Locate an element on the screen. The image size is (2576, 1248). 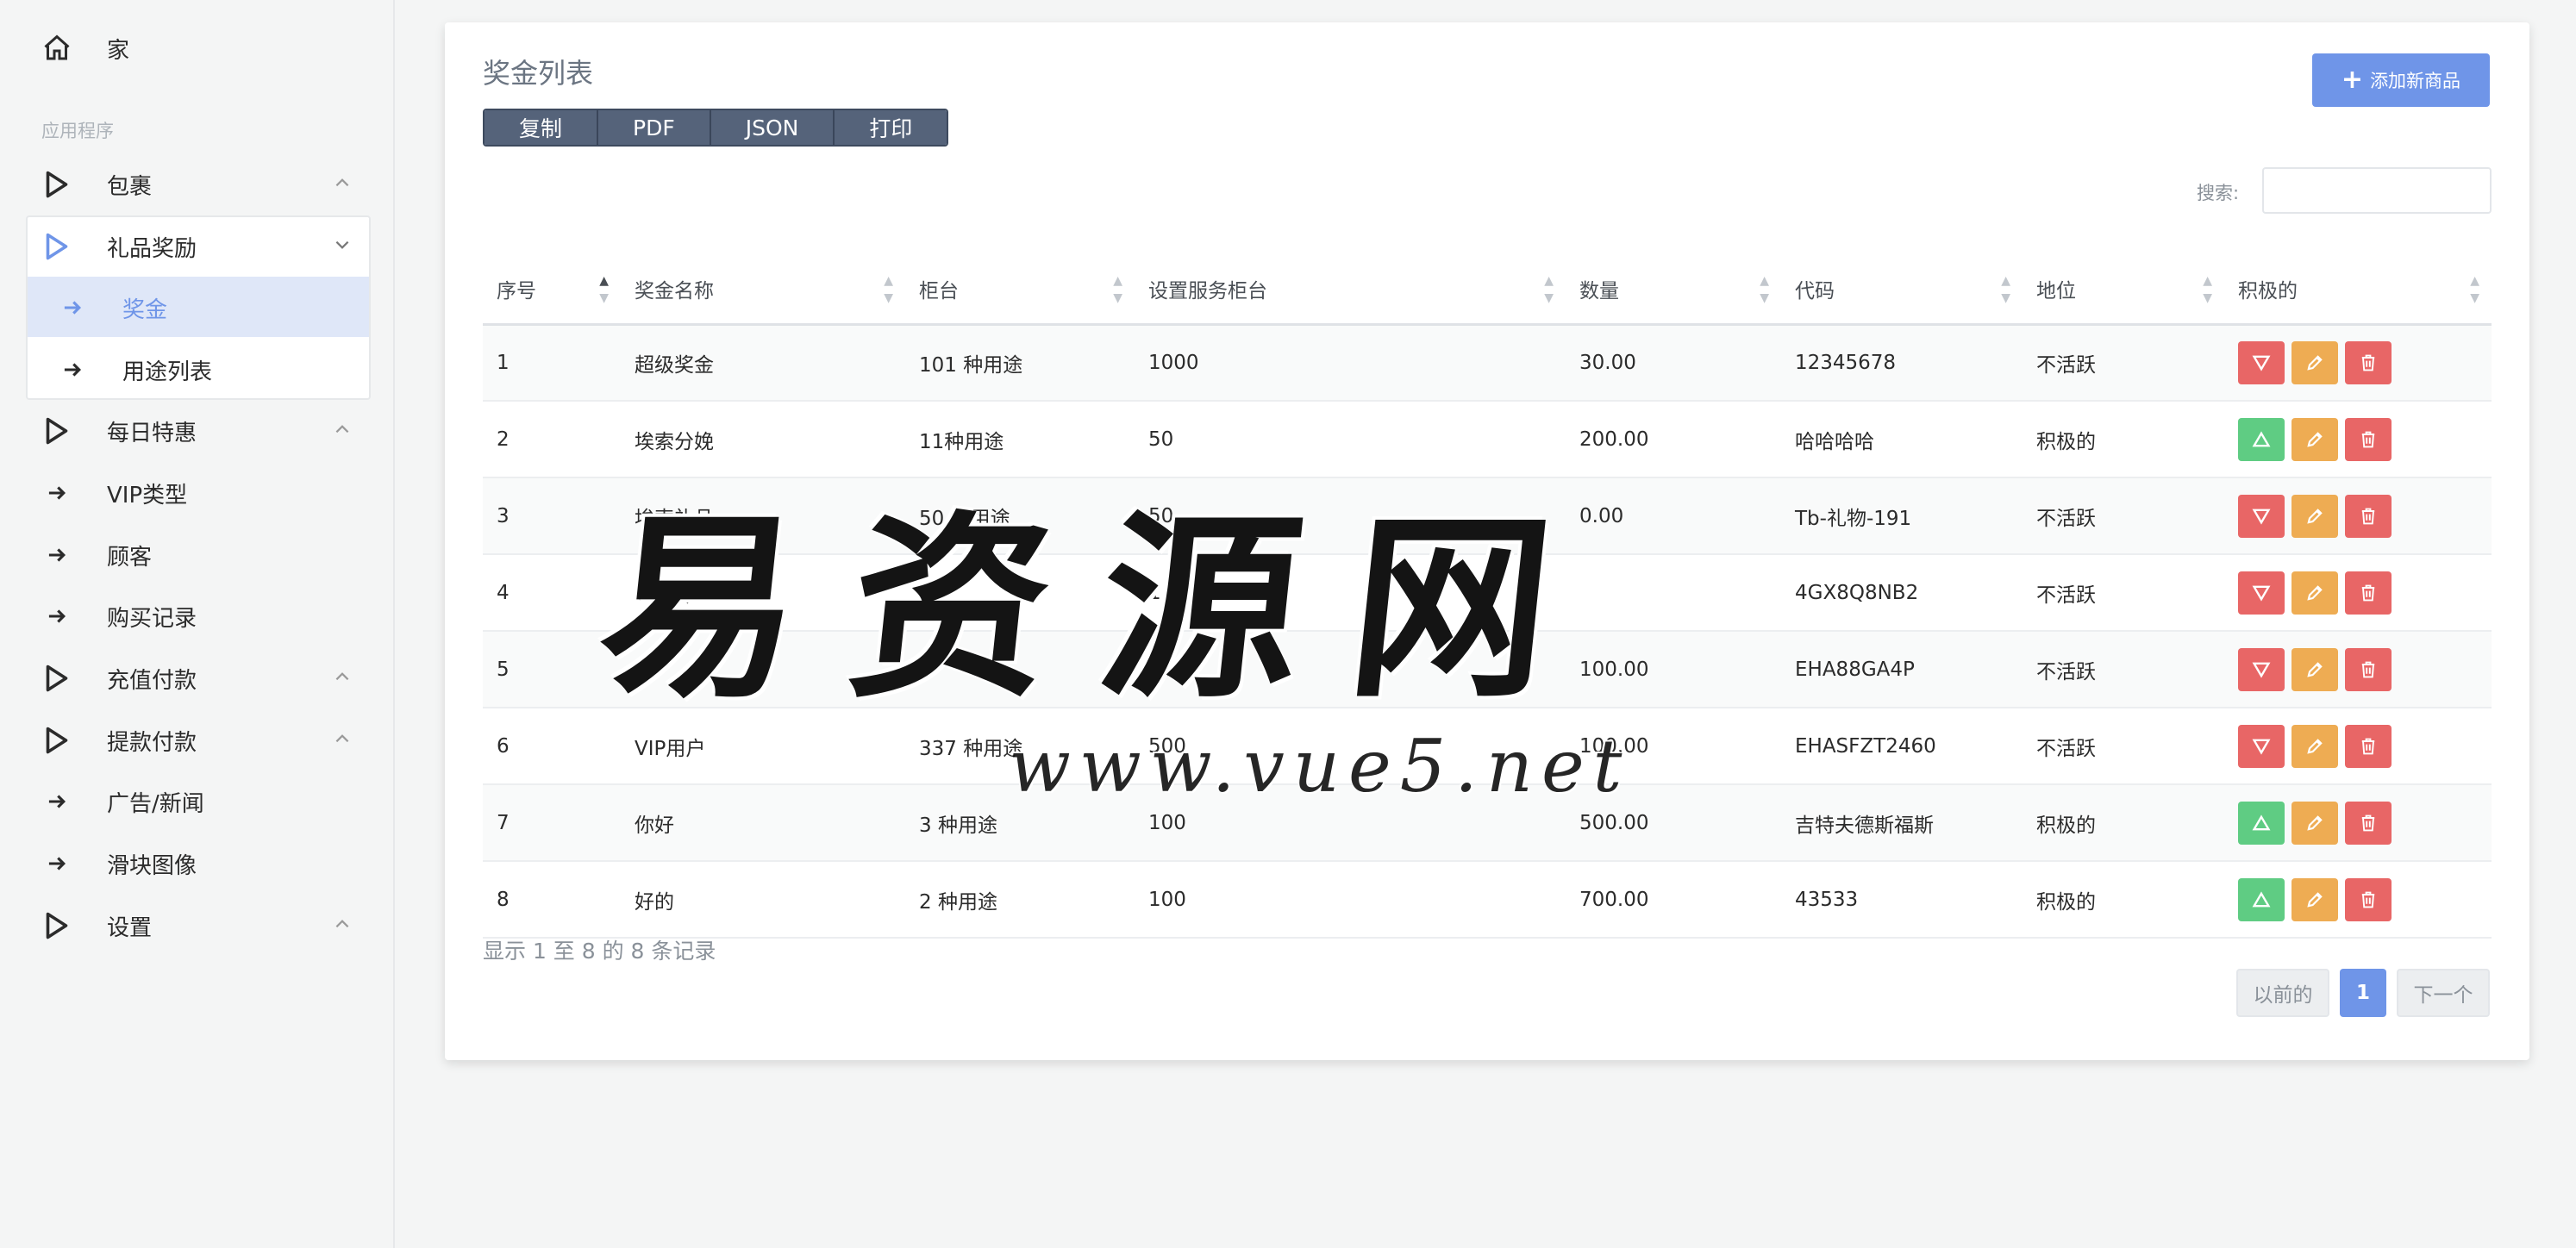
sidebar-item: 滑块图像 is located at coordinates (198, 864).